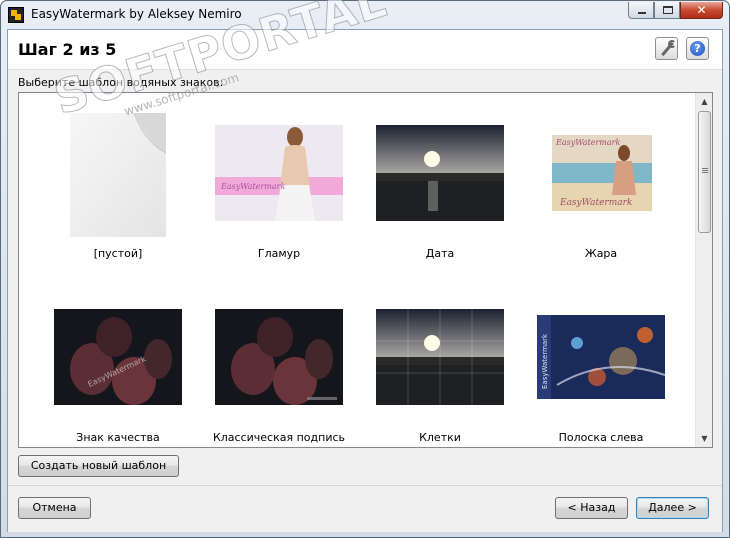 The width and height of the screenshot is (730, 538). I want to click on template-tile-heat: EasyWatermark EasyWatermark Жара, so click(601, 190).